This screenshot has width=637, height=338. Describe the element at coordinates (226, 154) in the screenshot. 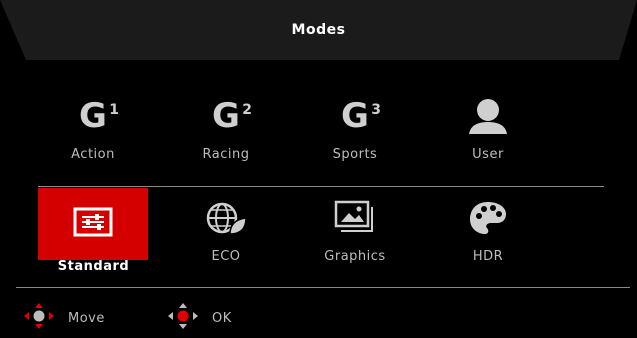

I see `mode-label: Racing` at that location.